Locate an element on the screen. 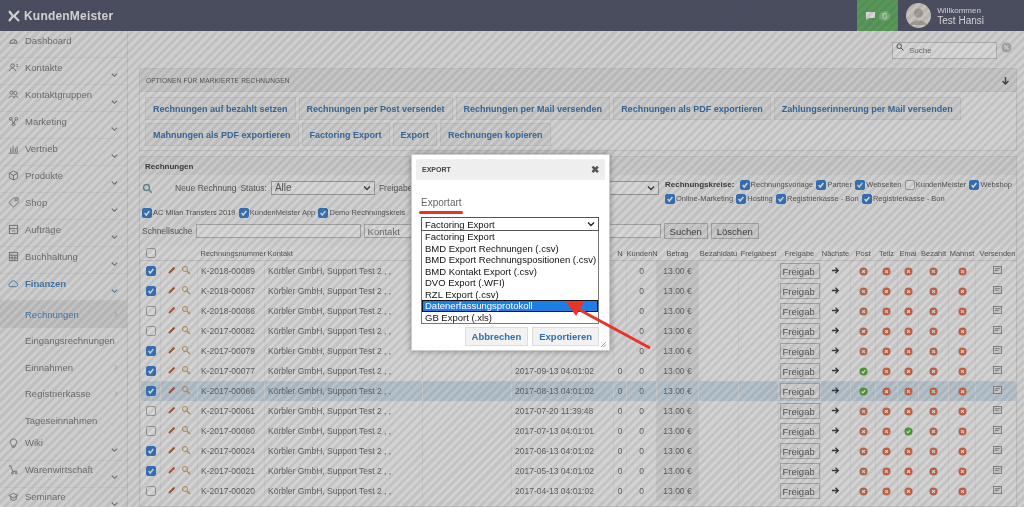 This screenshot has width=1024, height=507. sidebar-subitem: Rechnungen is located at coordinates (63, 314).